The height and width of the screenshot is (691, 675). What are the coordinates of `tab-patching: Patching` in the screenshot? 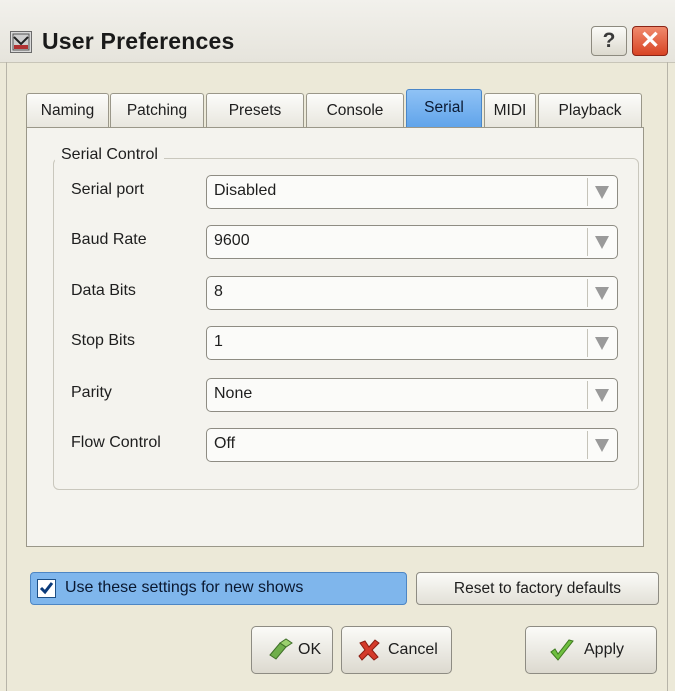 It's located at (157, 110).